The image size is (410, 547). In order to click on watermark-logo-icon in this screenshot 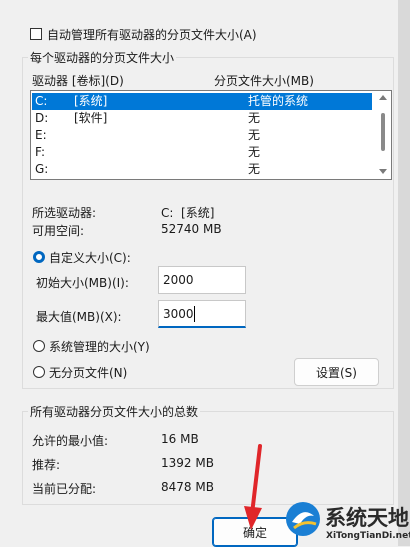, I will do `click(303, 519)`.